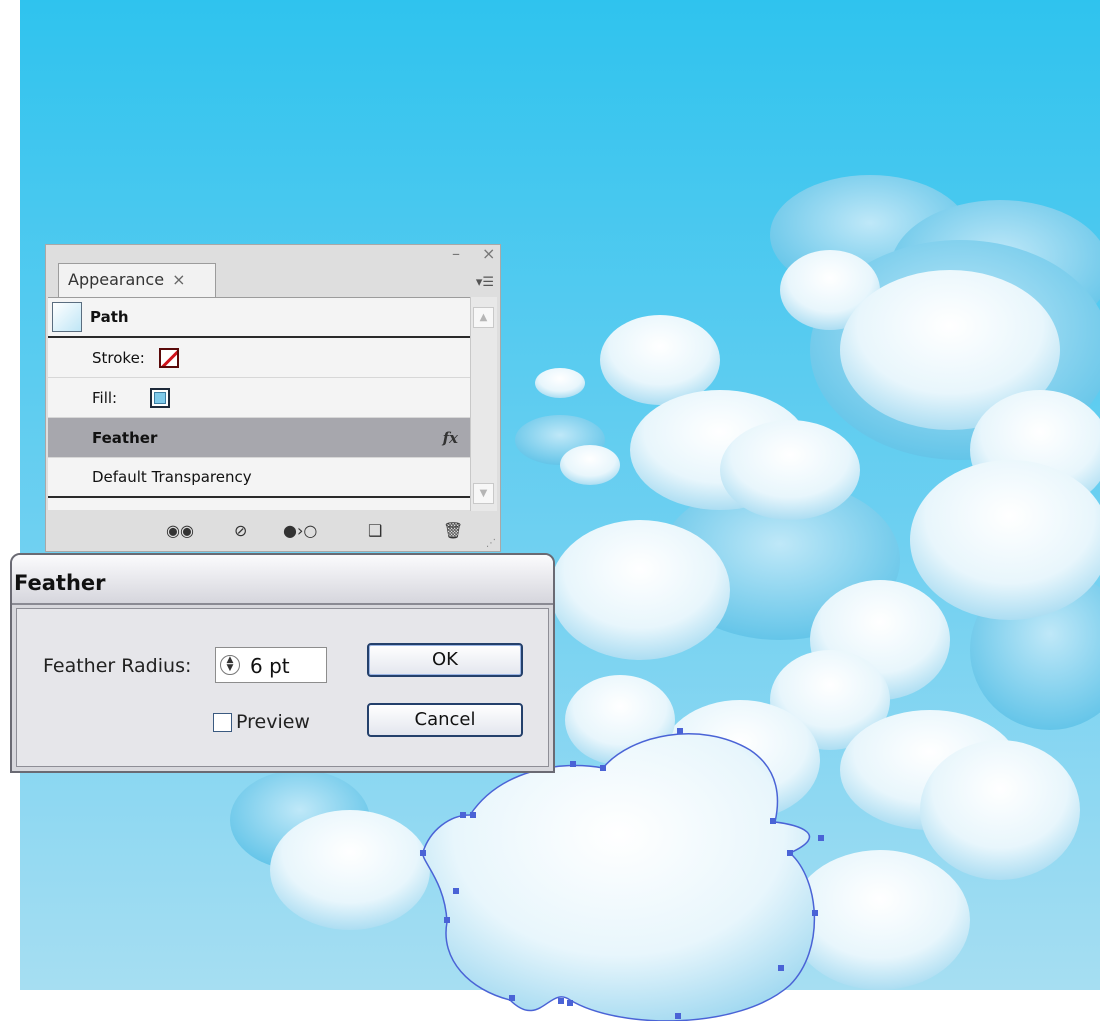 This screenshot has height=1021, width=1100. I want to click on panel-menu-icon: ▾☰, so click(485, 282).